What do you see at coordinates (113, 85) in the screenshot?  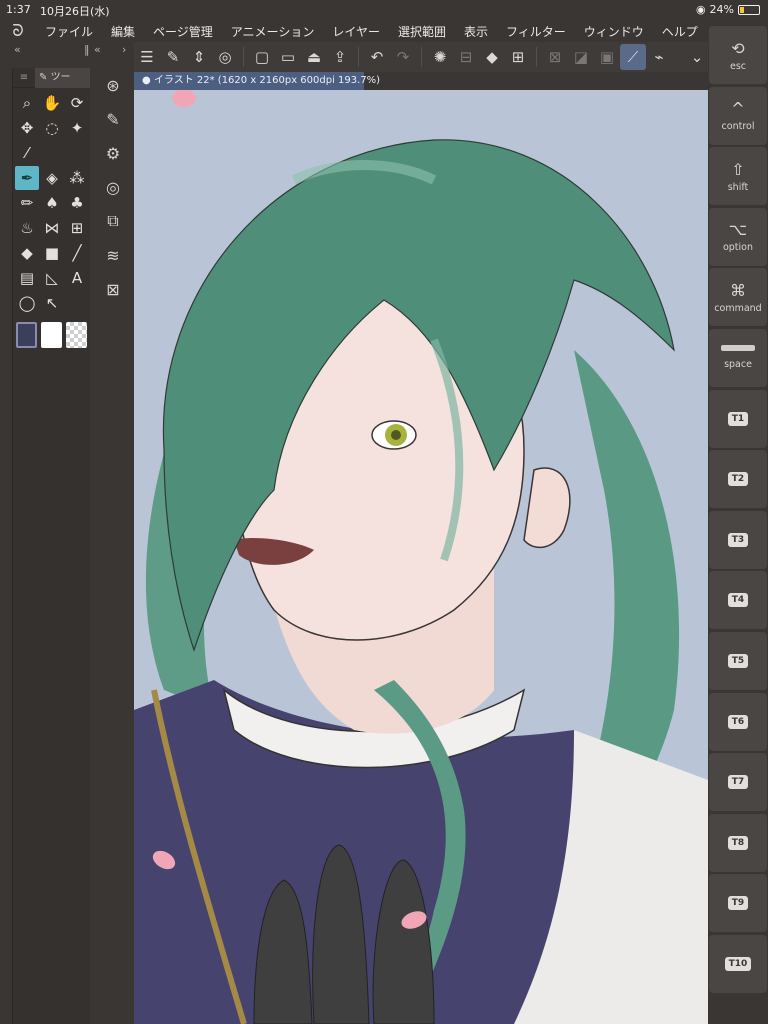 I see `navigator-icon: ⊛` at bounding box center [113, 85].